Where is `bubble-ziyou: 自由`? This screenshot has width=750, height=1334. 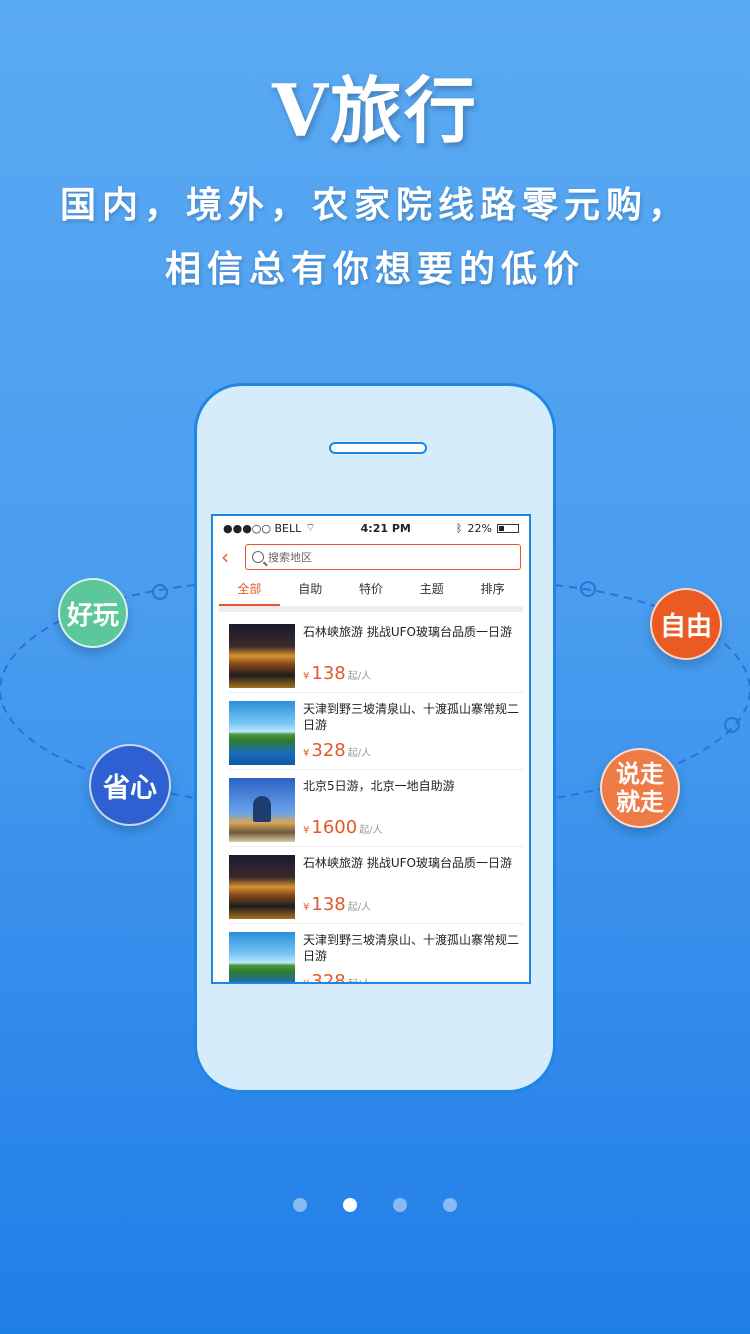 bubble-ziyou: 自由 is located at coordinates (686, 624).